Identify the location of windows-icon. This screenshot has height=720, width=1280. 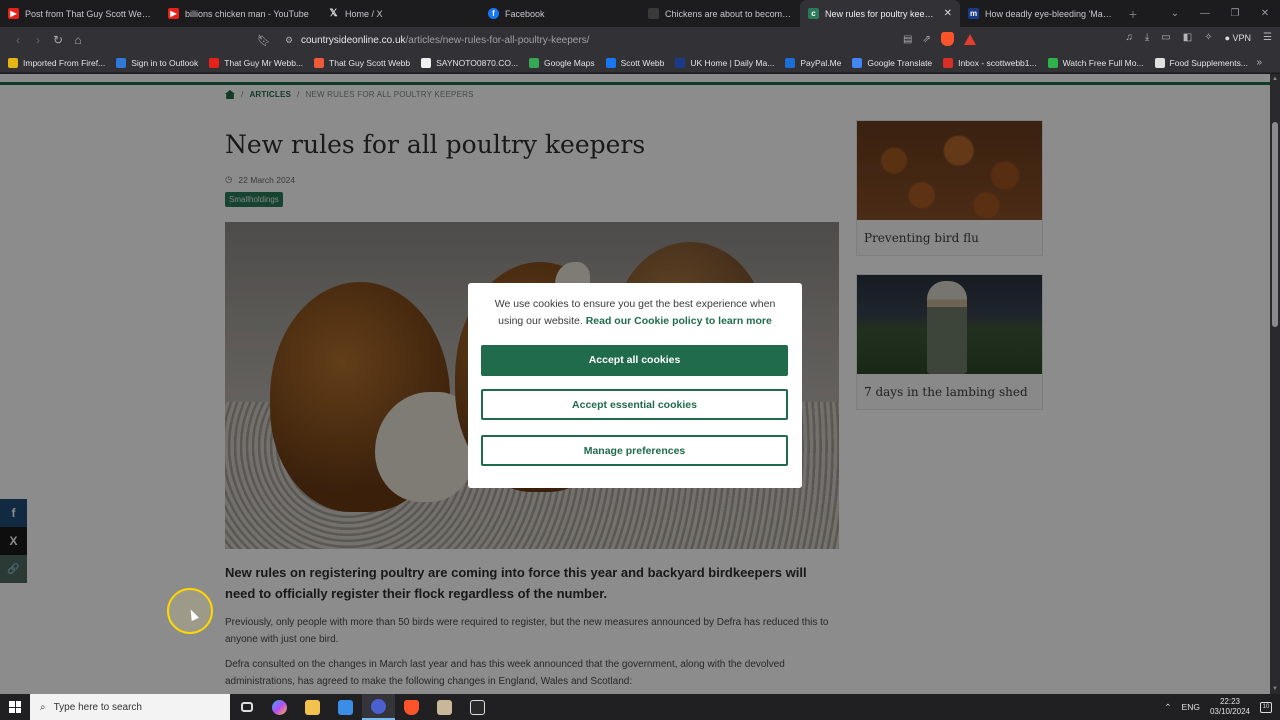
(15, 707).